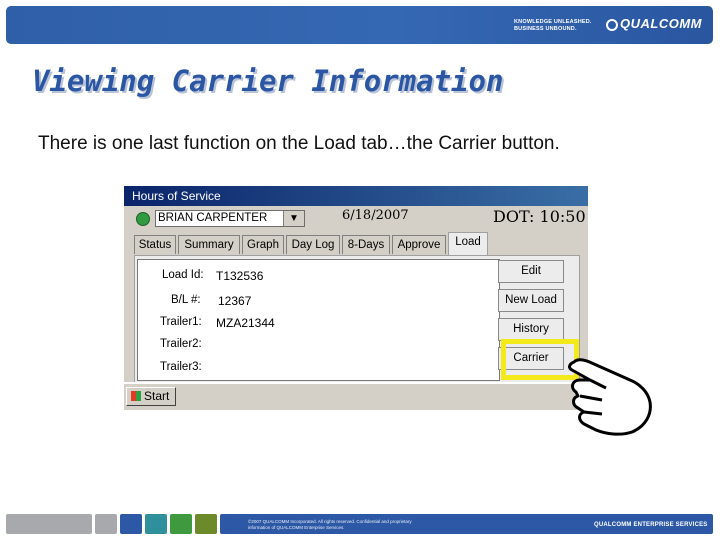 This screenshot has width=720, height=540. Describe the element at coordinates (654, 23) in the screenshot. I see `qualcomm-logo: QUALCOMM` at that location.